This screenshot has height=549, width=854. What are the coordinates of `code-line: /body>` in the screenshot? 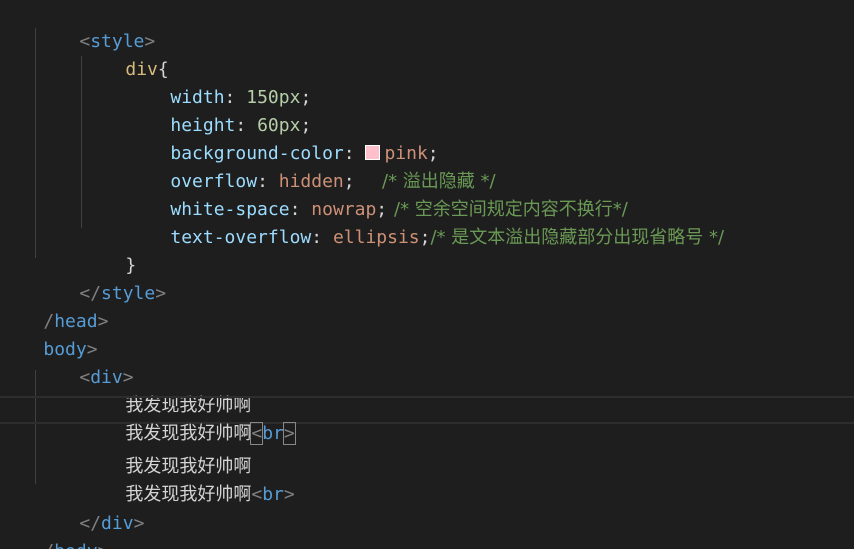 It's located at (427, 529).